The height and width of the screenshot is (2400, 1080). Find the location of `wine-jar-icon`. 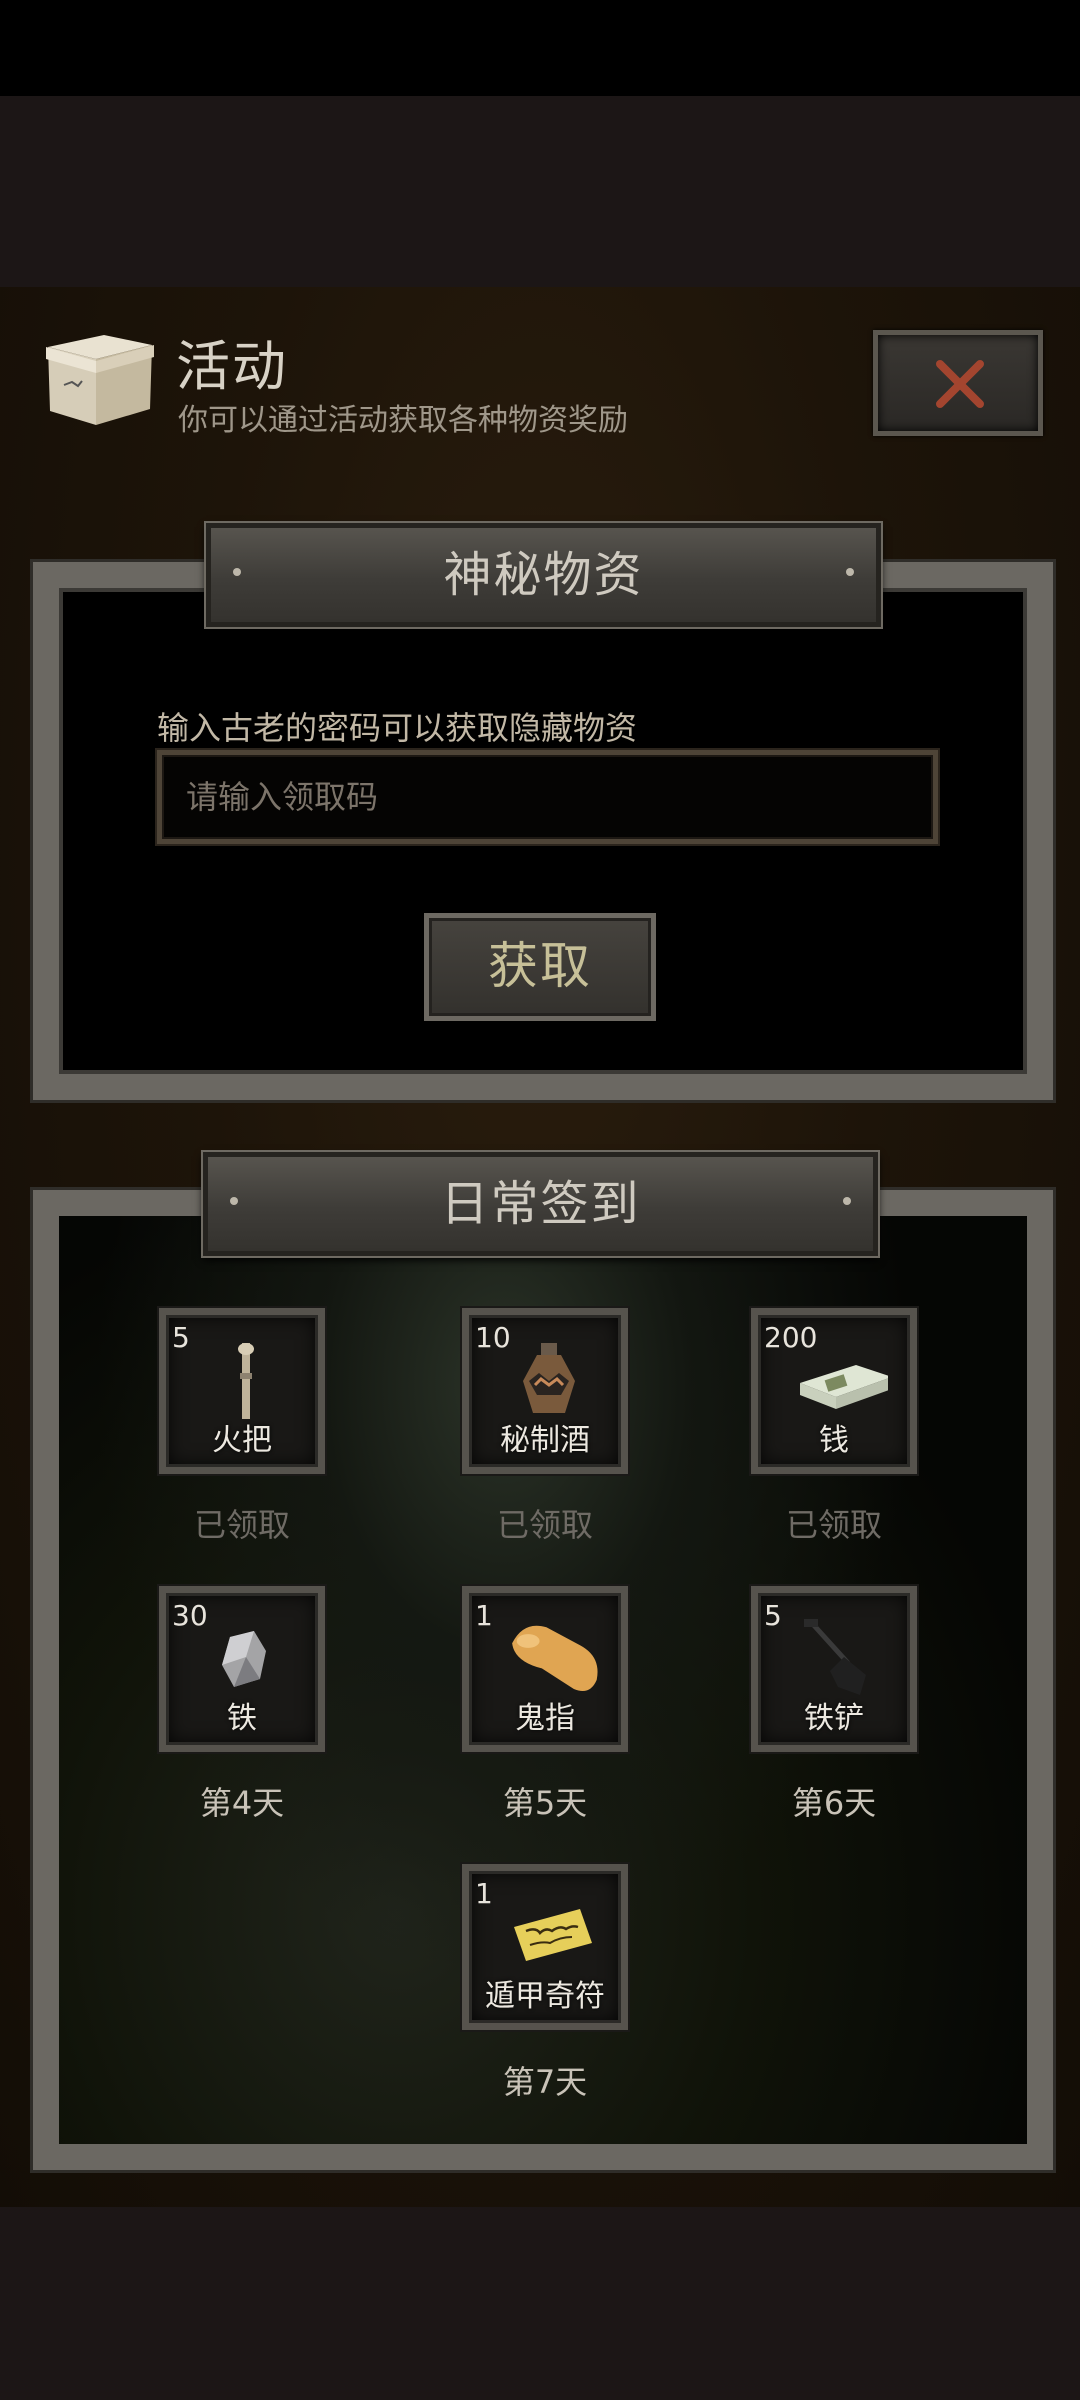

wine-jar-icon is located at coordinates (549, 1378).